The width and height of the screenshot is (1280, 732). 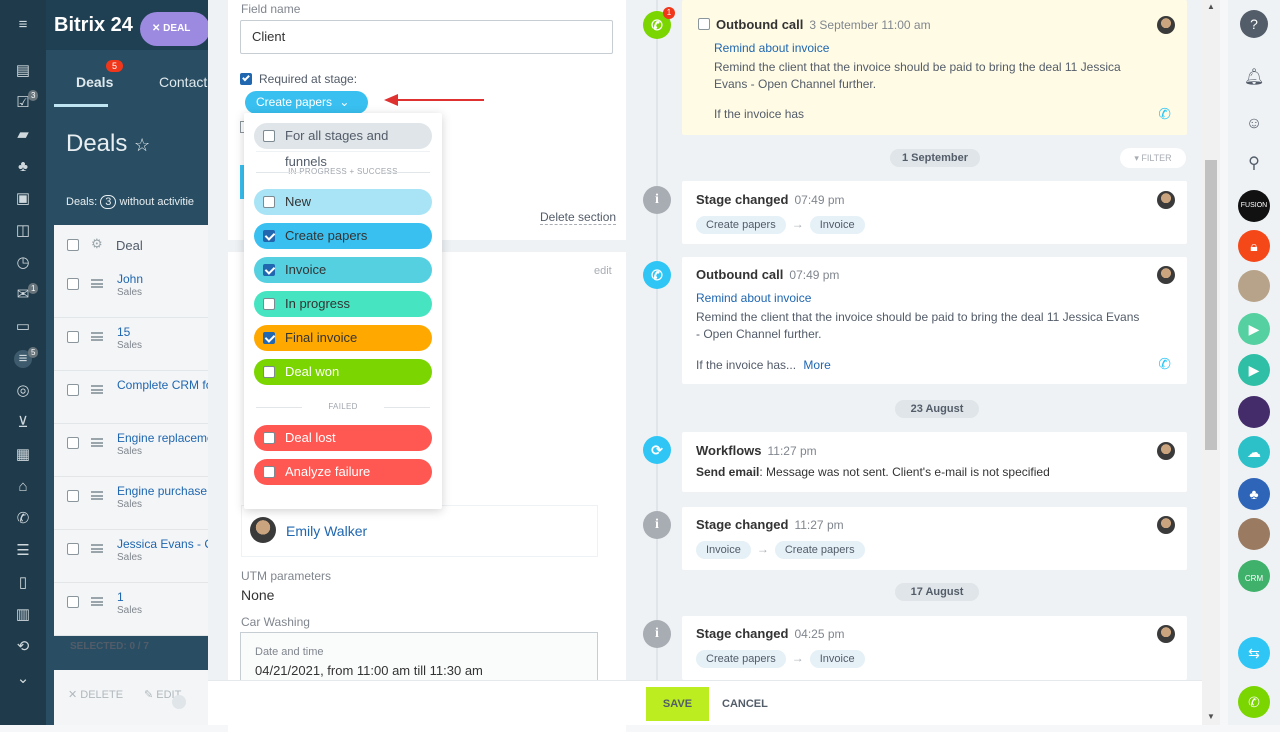 What do you see at coordinates (167, 544) in the screenshot?
I see `deal-title: Jessica Evans - C` at bounding box center [167, 544].